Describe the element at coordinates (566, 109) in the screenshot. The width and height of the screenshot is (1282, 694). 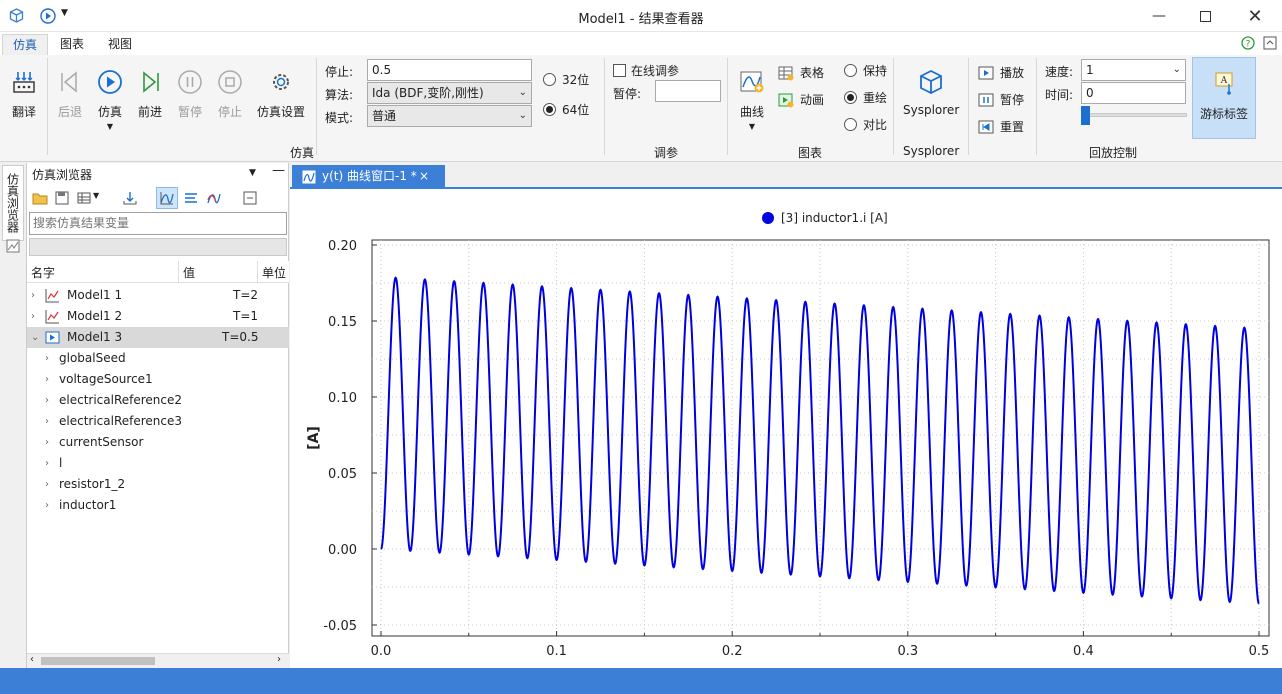
I see `radio-64bit: 64位` at that location.